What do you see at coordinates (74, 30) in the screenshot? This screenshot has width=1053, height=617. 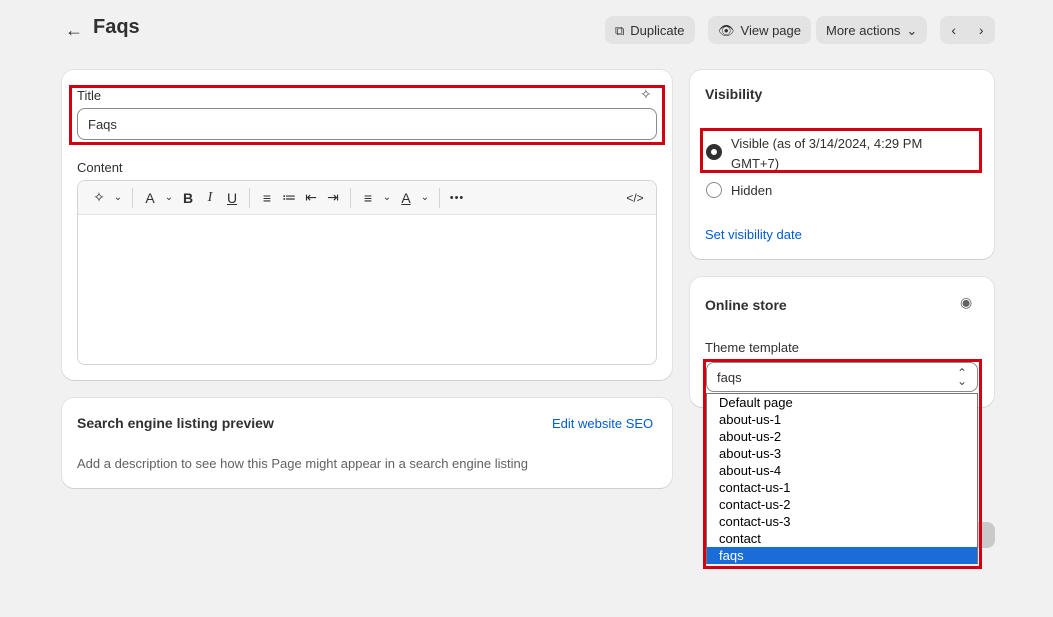 I see `back-arrow-icon: ←` at bounding box center [74, 30].